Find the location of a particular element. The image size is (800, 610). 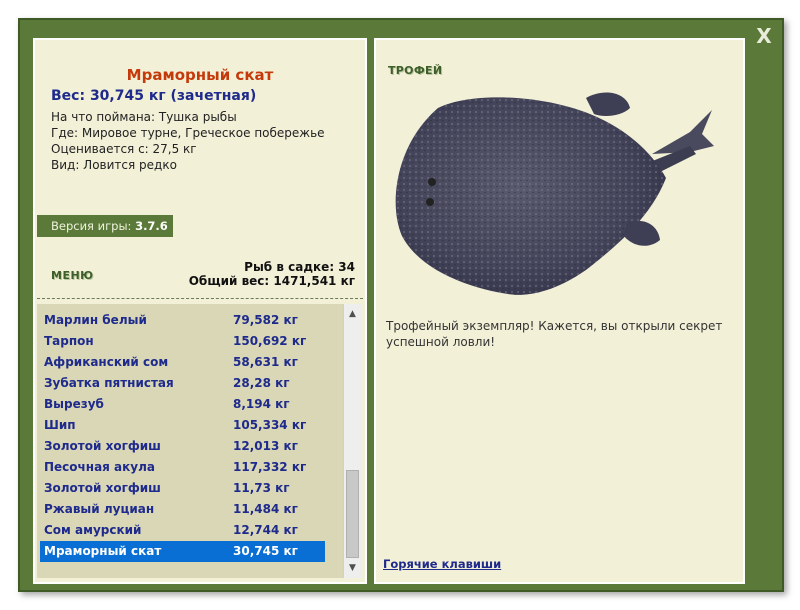

menu-button: МЕНЮ is located at coordinates (72, 275).